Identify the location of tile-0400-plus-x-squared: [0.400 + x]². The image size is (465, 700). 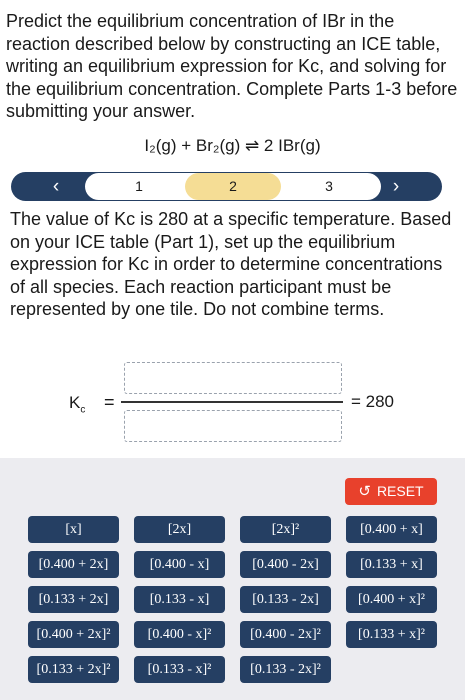
(391, 599).